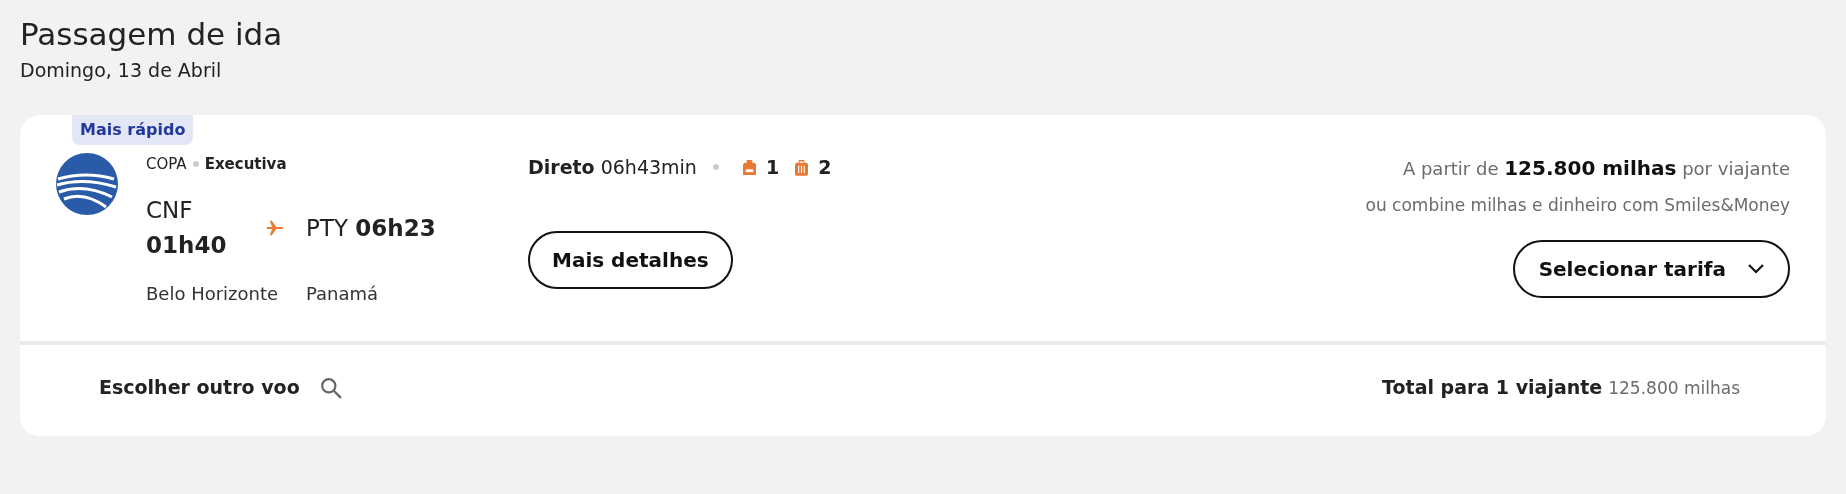 Image resolution: width=1846 pixels, height=494 pixels. Describe the element at coordinates (87, 183) in the screenshot. I see `airline-logo-icon` at that location.